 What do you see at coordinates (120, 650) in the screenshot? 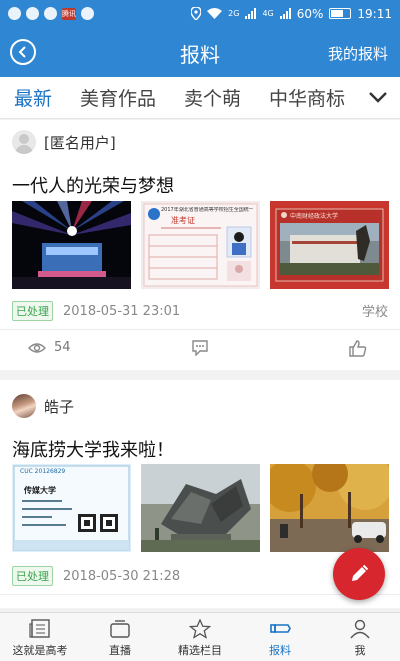
I see `nav-label: 直播` at bounding box center [120, 650].